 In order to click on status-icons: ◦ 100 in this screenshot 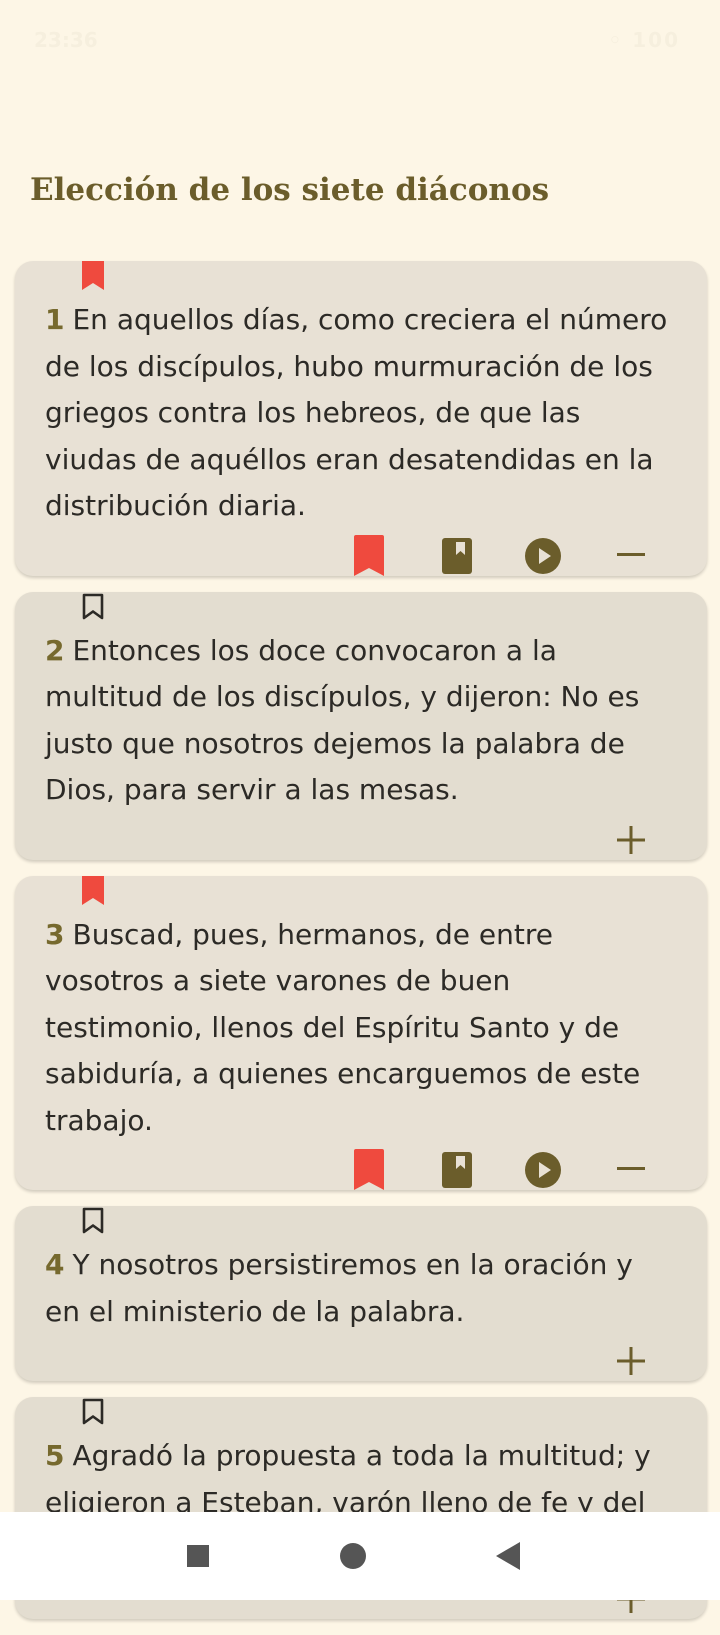, I will do `click(644, 40)`.